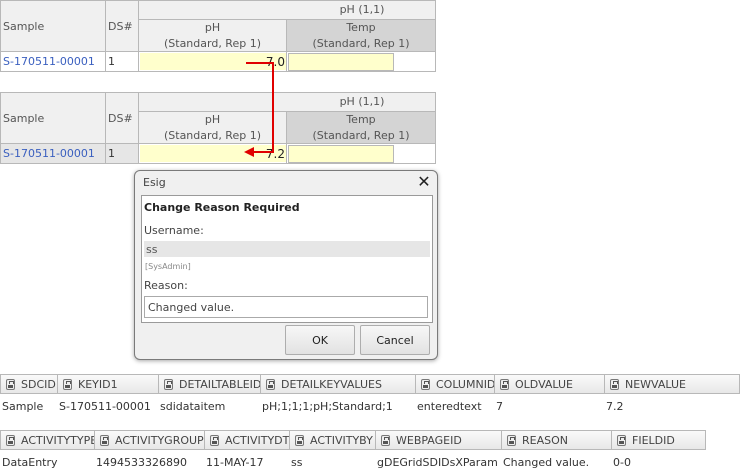 This screenshot has height=472, width=740. What do you see at coordinates (424, 182) in the screenshot?
I see `close-icon: ✕` at bounding box center [424, 182].